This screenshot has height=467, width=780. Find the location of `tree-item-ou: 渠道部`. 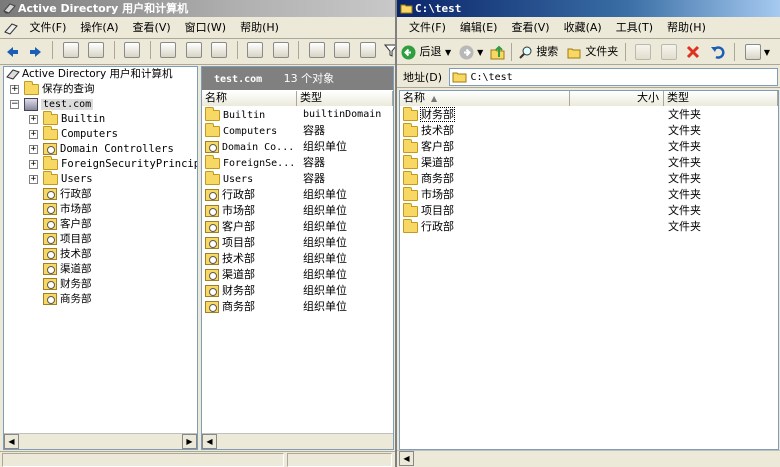

tree-item-ou: 渠道部 is located at coordinates (100, 269).